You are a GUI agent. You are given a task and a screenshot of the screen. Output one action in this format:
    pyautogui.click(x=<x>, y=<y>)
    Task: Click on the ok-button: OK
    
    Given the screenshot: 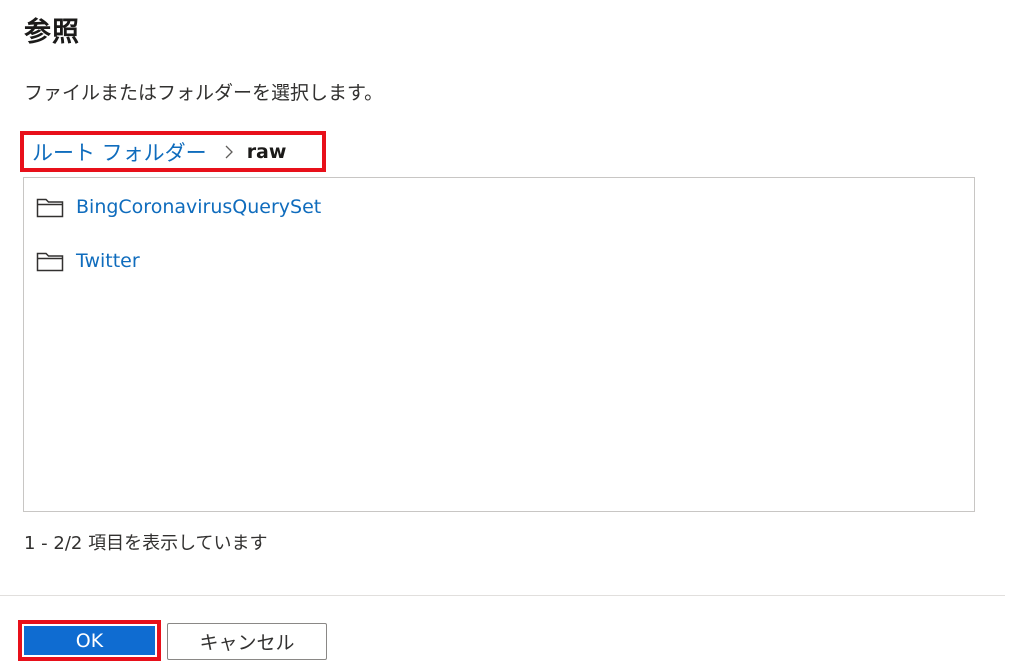 What is the action you would take?
    pyautogui.click(x=89, y=640)
    